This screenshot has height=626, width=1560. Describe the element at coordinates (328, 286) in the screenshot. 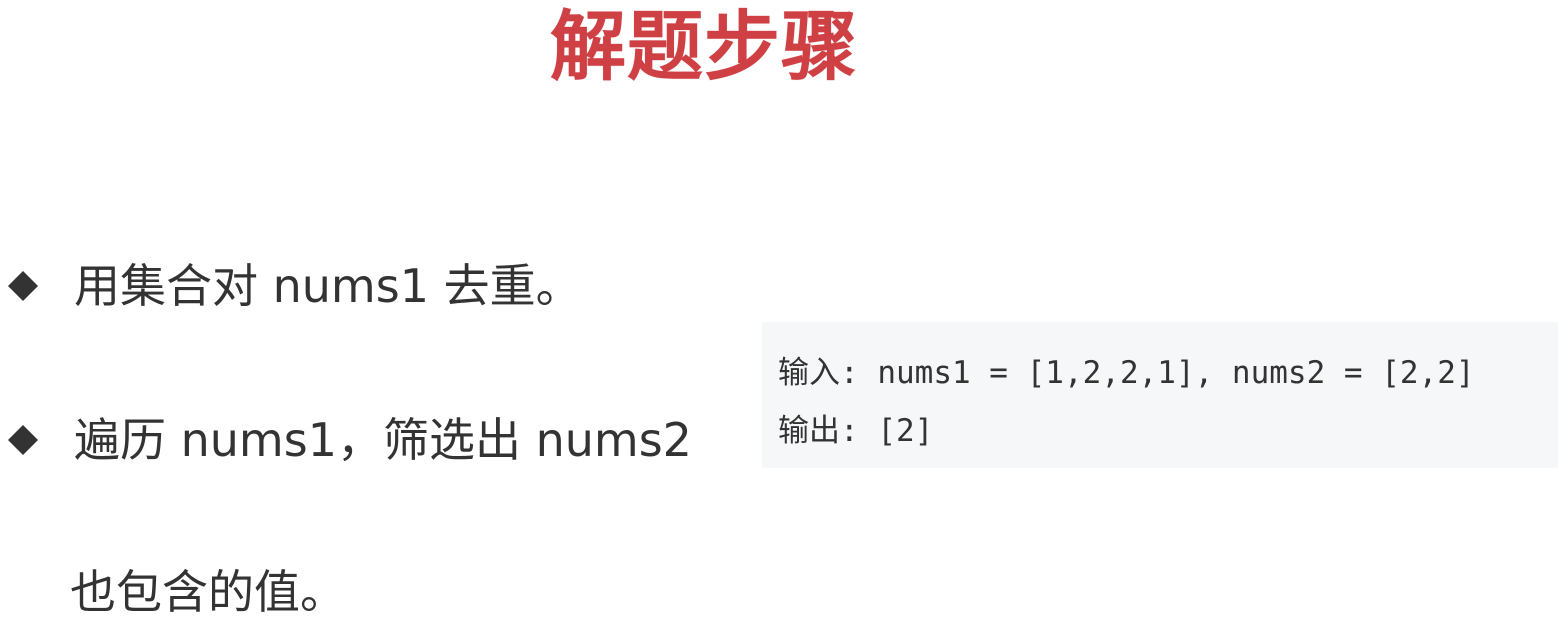

I see `bullet-text: 用集合对 nums1 去重。` at that location.